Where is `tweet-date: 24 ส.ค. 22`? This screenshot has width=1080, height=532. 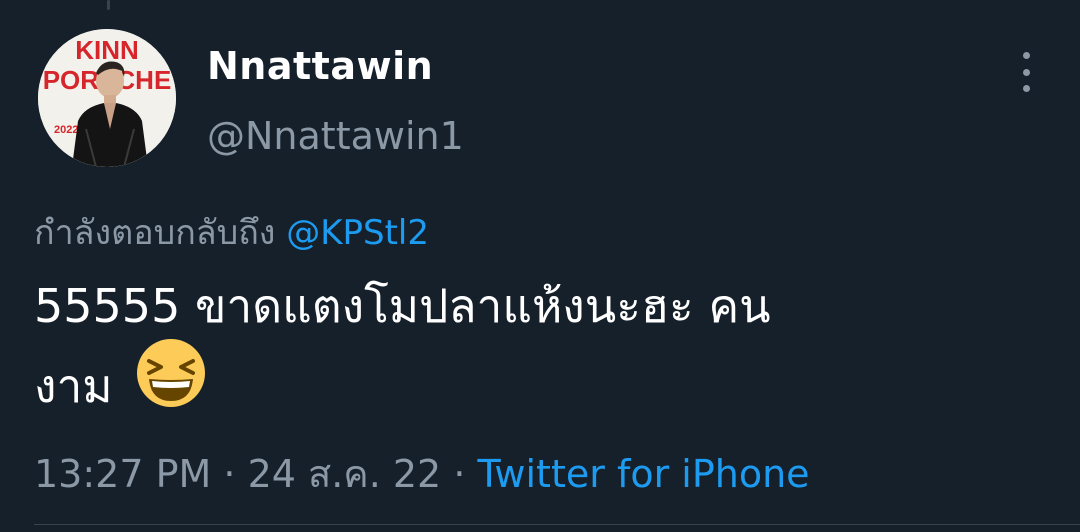 tweet-date: 24 ส.ค. 22 is located at coordinates (345, 474).